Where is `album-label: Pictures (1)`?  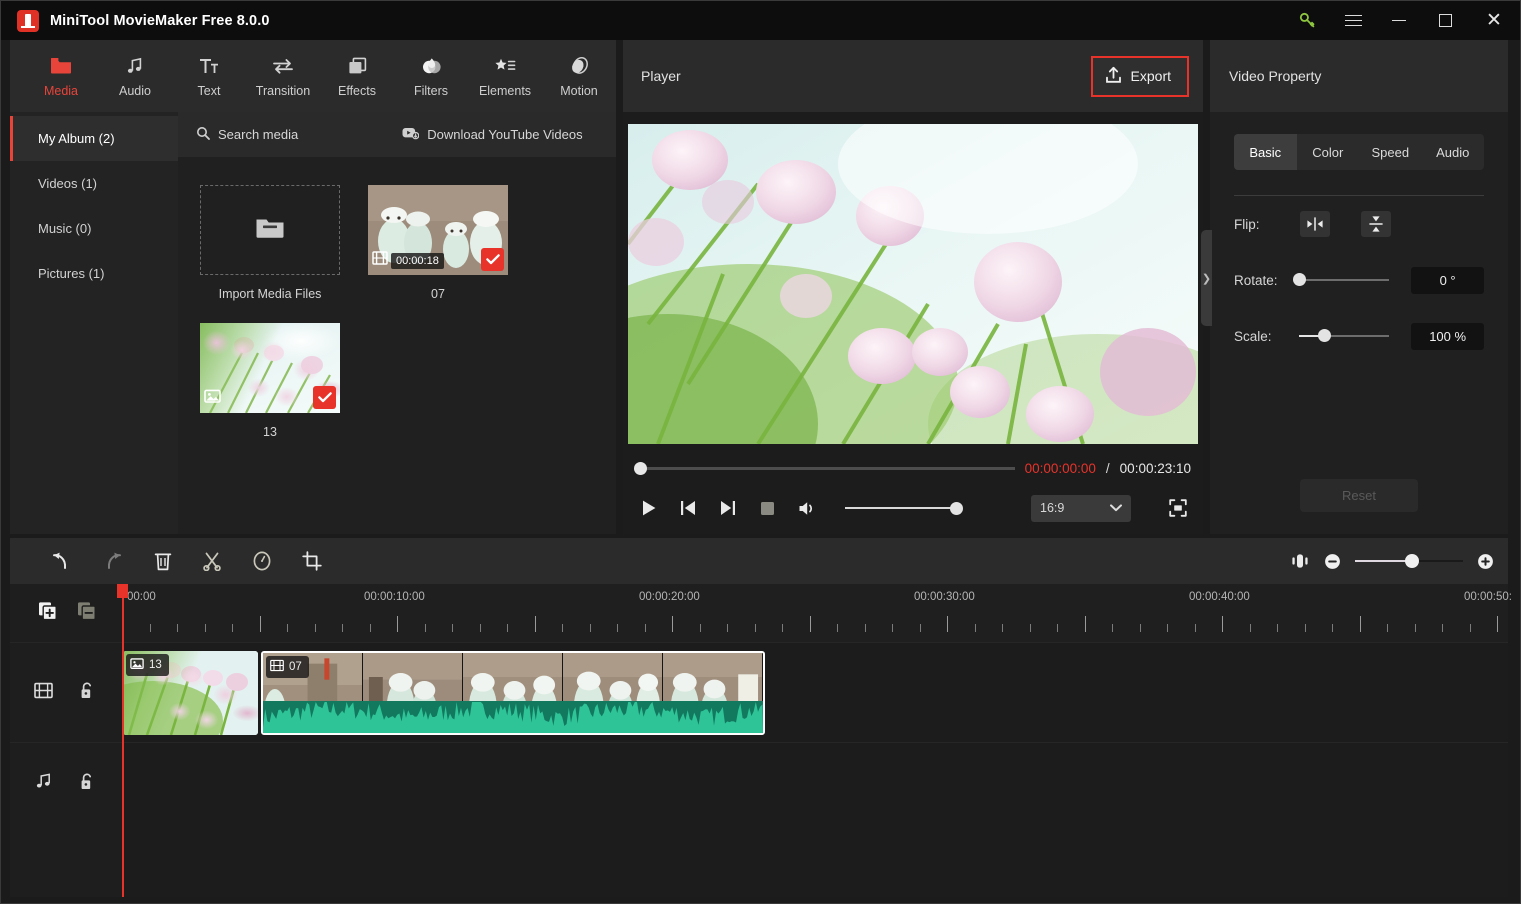
album-label: Pictures (1) is located at coordinates (71, 273).